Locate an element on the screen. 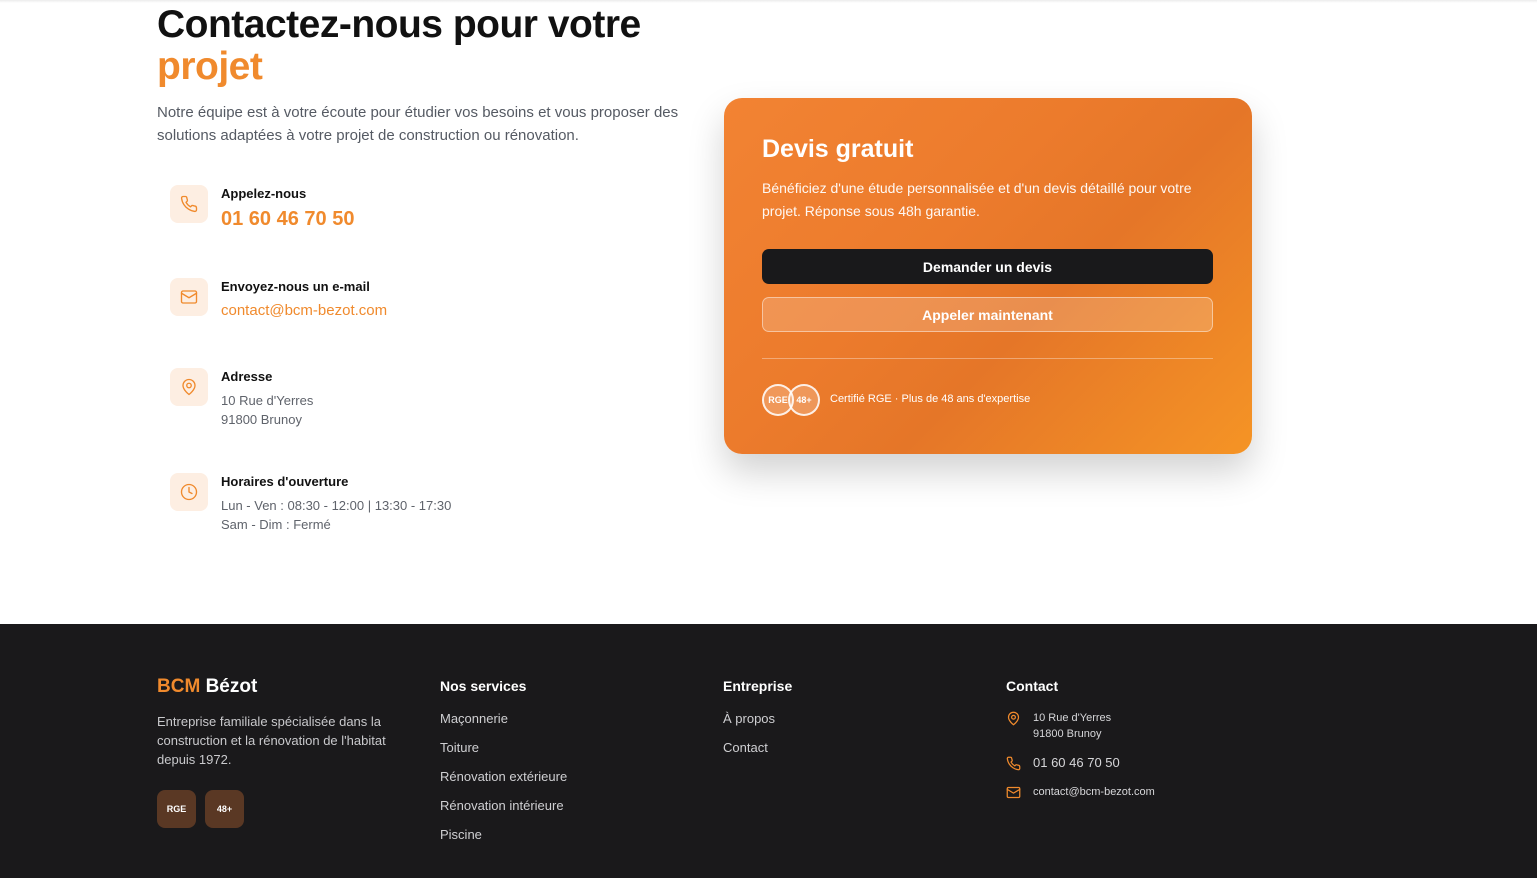 This screenshot has height=878, width=1537. title-line-2: projet is located at coordinates (210, 66).